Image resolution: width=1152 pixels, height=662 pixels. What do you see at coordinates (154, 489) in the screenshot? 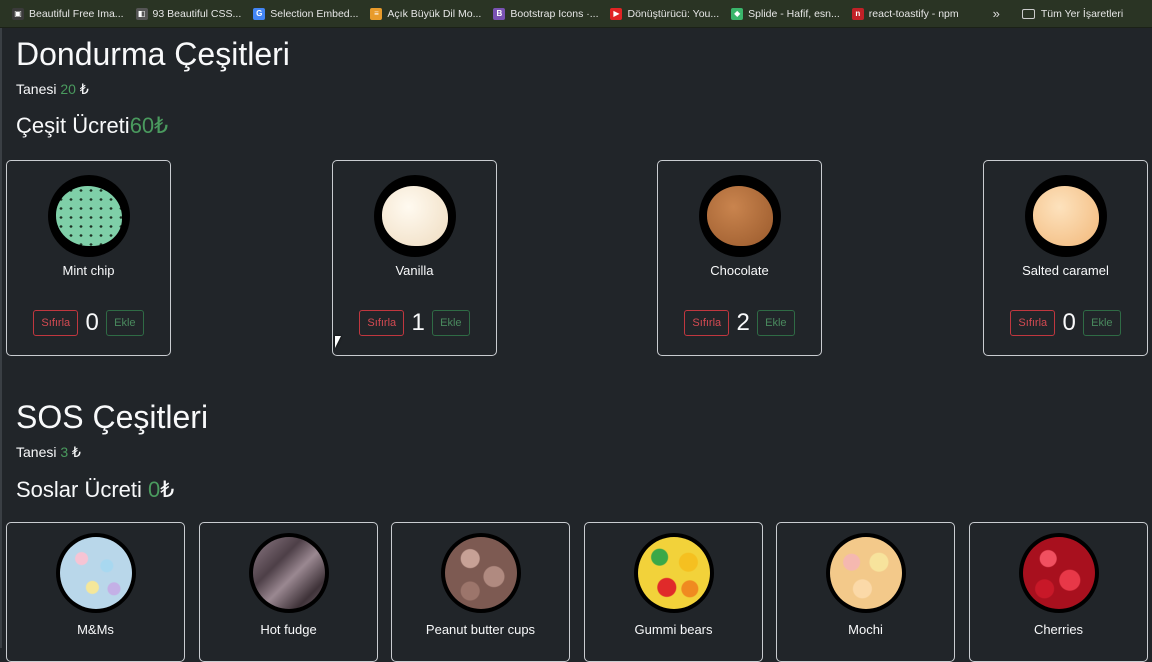
I see `total-value: 0` at bounding box center [154, 489].